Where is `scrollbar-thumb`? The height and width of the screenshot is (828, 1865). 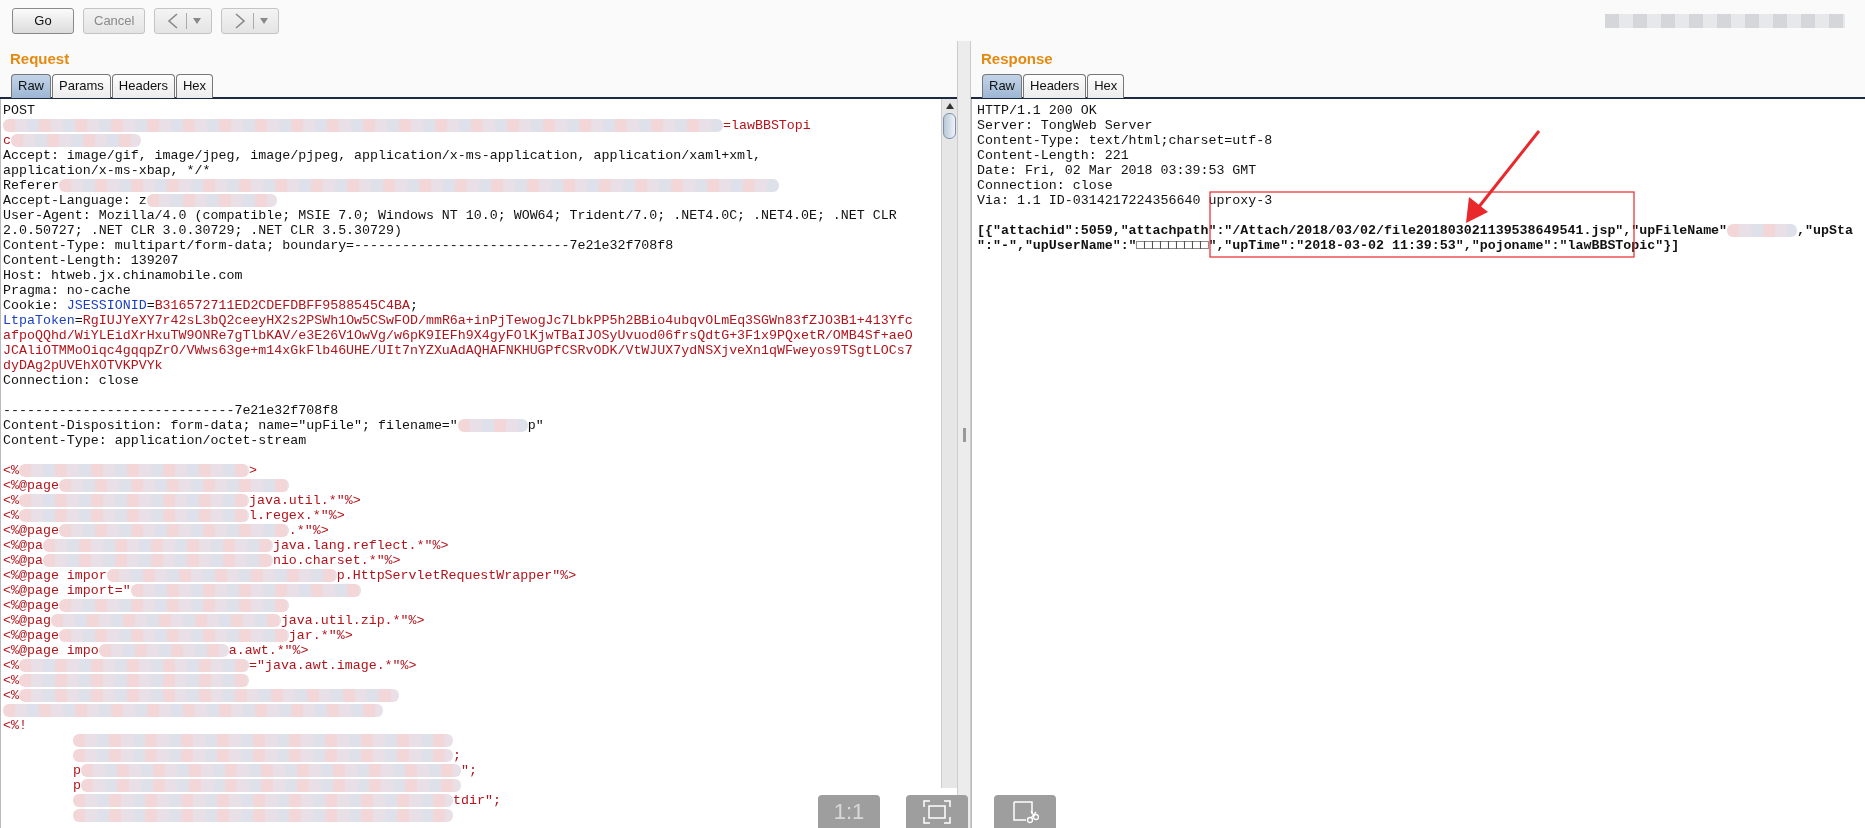
scrollbar-thumb is located at coordinates (949, 126).